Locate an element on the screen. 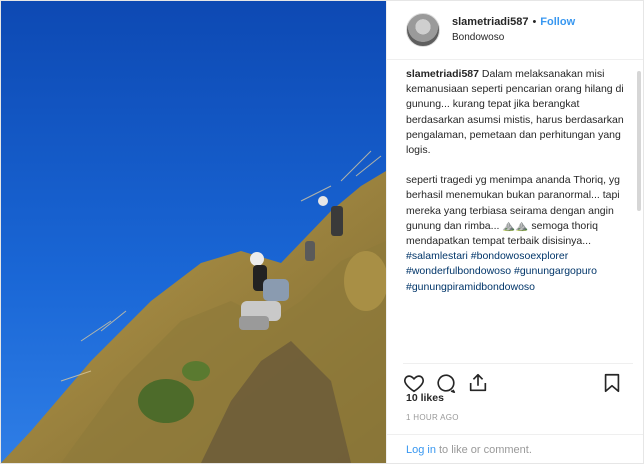  login-text: to like or comment. is located at coordinates (485, 449).